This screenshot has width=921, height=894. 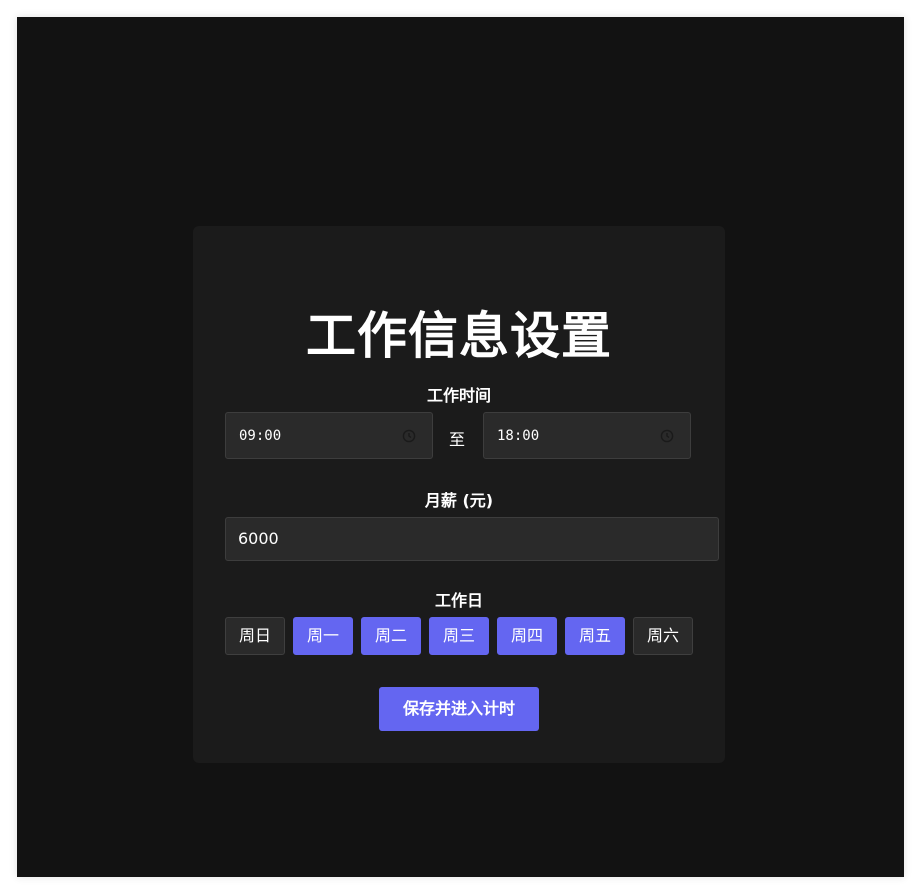 I want to click on day-button-friday: 周五, so click(x=595, y=636).